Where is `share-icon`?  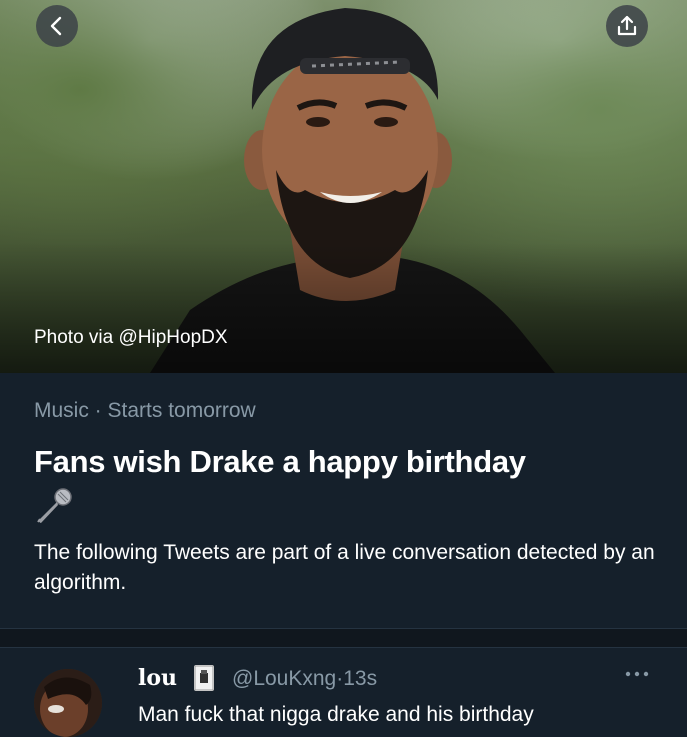
share-icon is located at coordinates (627, 25).